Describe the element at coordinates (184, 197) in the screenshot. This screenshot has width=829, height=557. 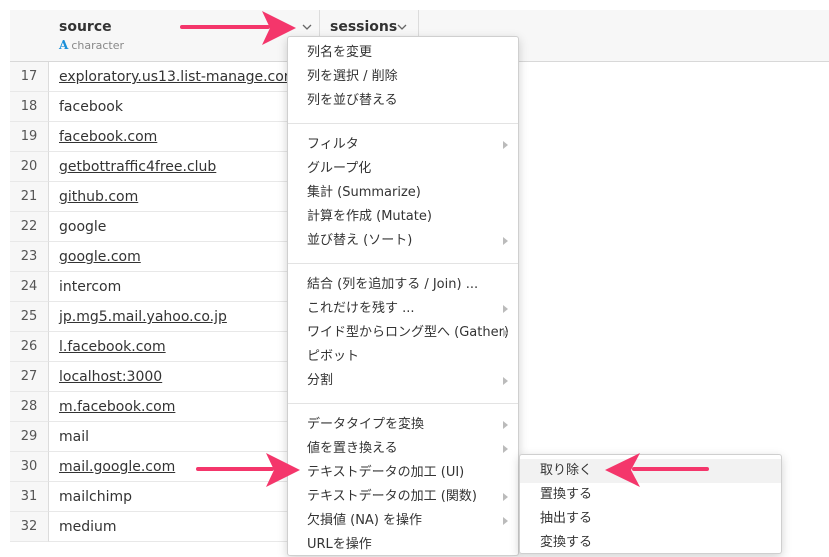
I see `source-cell: github.com` at that location.